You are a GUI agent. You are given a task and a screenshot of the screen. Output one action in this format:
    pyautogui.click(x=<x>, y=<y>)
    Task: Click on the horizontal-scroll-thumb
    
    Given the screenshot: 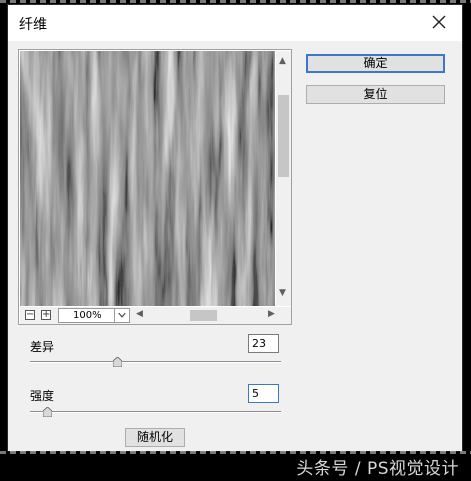 What is the action you would take?
    pyautogui.click(x=203, y=315)
    